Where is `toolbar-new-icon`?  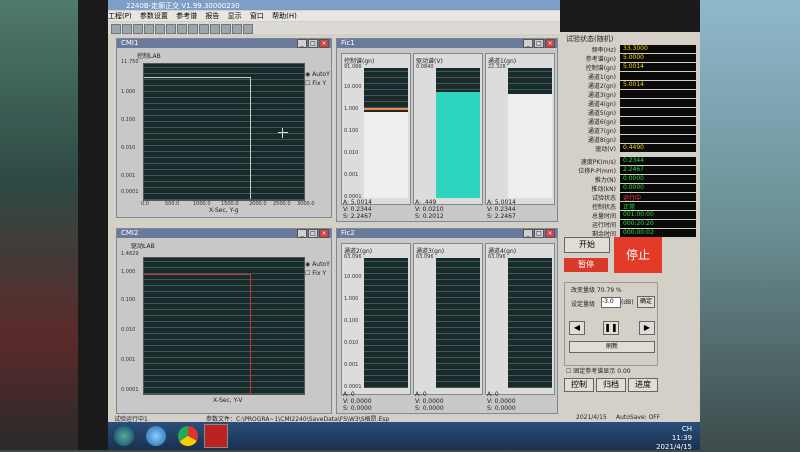 toolbar-new-icon is located at coordinates (116, 29).